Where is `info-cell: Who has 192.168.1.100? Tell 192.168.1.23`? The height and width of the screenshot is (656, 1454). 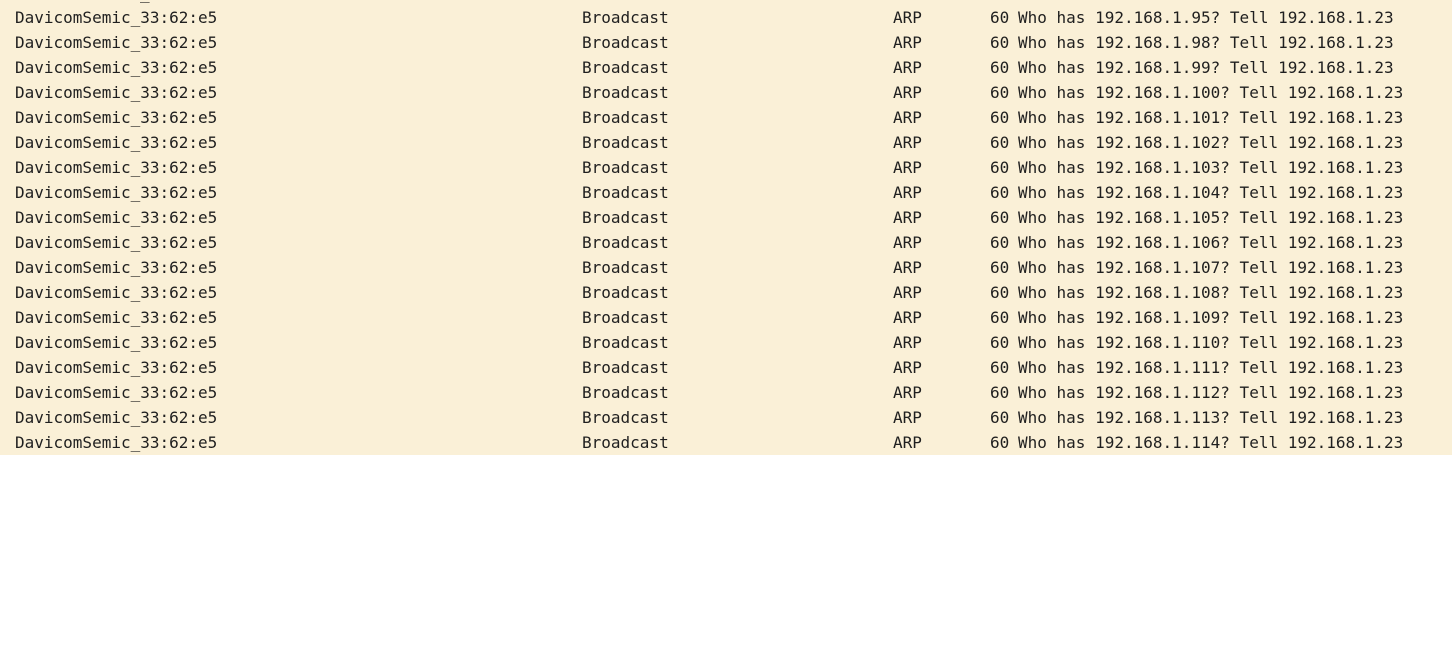
info-cell: Who has 192.168.1.100? Tell 192.168.1.23 is located at coordinates (1211, 92).